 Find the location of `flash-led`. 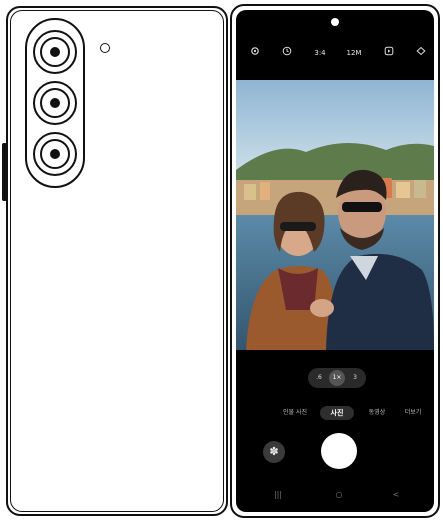

flash-led is located at coordinates (105, 48).